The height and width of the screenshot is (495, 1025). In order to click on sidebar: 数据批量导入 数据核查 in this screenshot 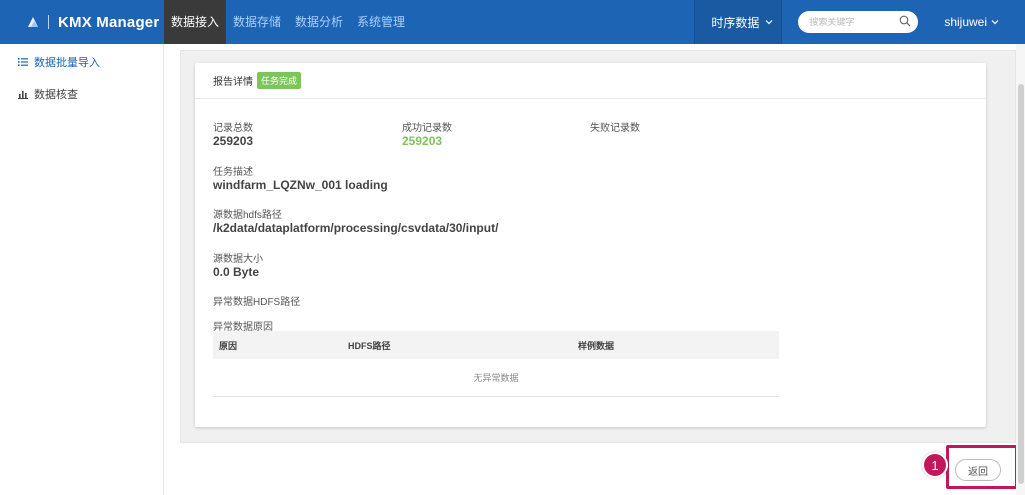, I will do `click(82, 269)`.